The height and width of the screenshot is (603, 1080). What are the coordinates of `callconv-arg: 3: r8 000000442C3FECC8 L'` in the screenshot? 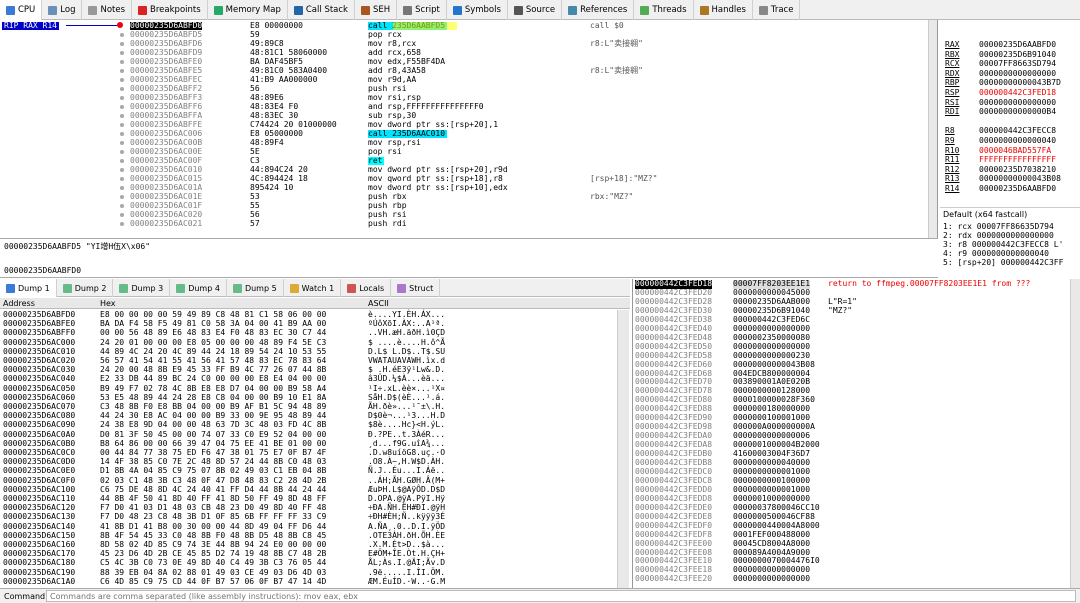 It's located at (1003, 244).